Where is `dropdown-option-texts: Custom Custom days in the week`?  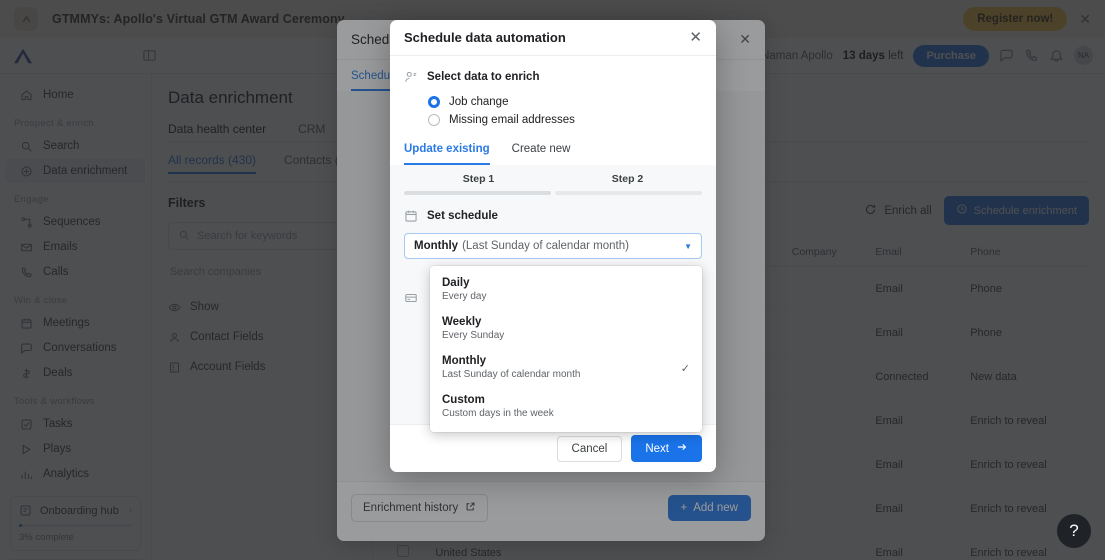
dropdown-option-texts: Custom Custom days in the week is located at coordinates (566, 407).